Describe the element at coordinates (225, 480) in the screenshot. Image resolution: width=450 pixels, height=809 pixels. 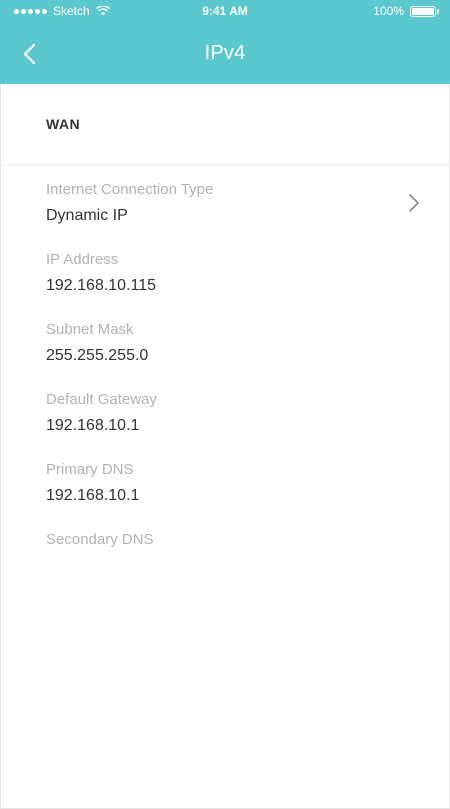
I see `field-primary-dns: Primary DNS 192.168.10.1` at that location.